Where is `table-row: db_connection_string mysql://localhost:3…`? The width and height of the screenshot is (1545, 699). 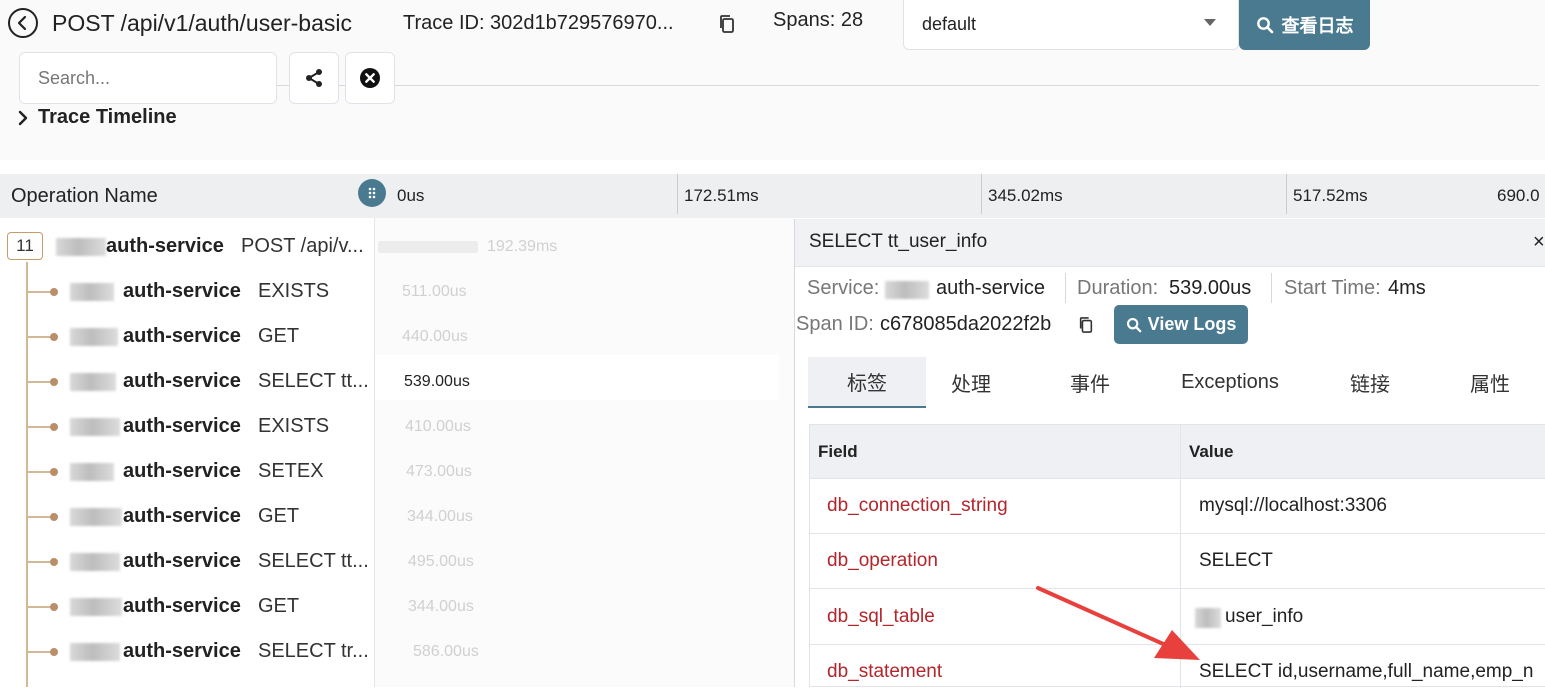 table-row: db_connection_string mysql://localhost:3… is located at coordinates (1177, 506).